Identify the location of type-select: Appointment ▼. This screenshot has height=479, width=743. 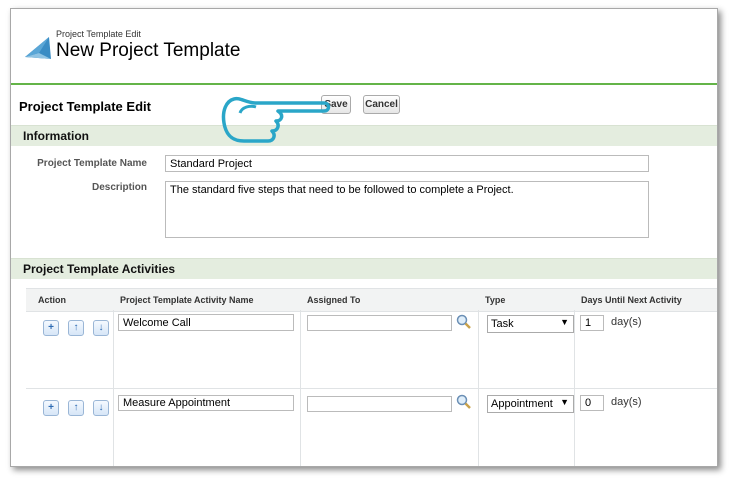
(530, 404).